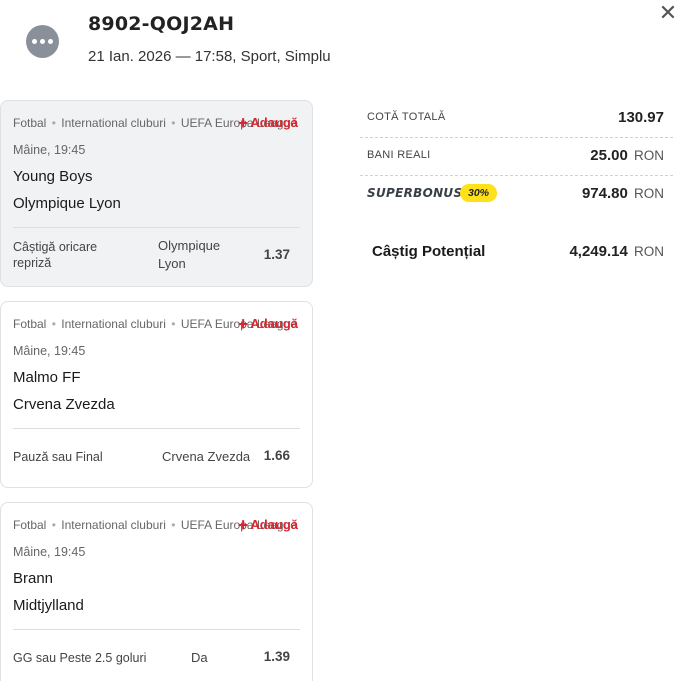  What do you see at coordinates (627, 155) in the screenshot?
I see `stake-value: 25.00 RON` at bounding box center [627, 155].